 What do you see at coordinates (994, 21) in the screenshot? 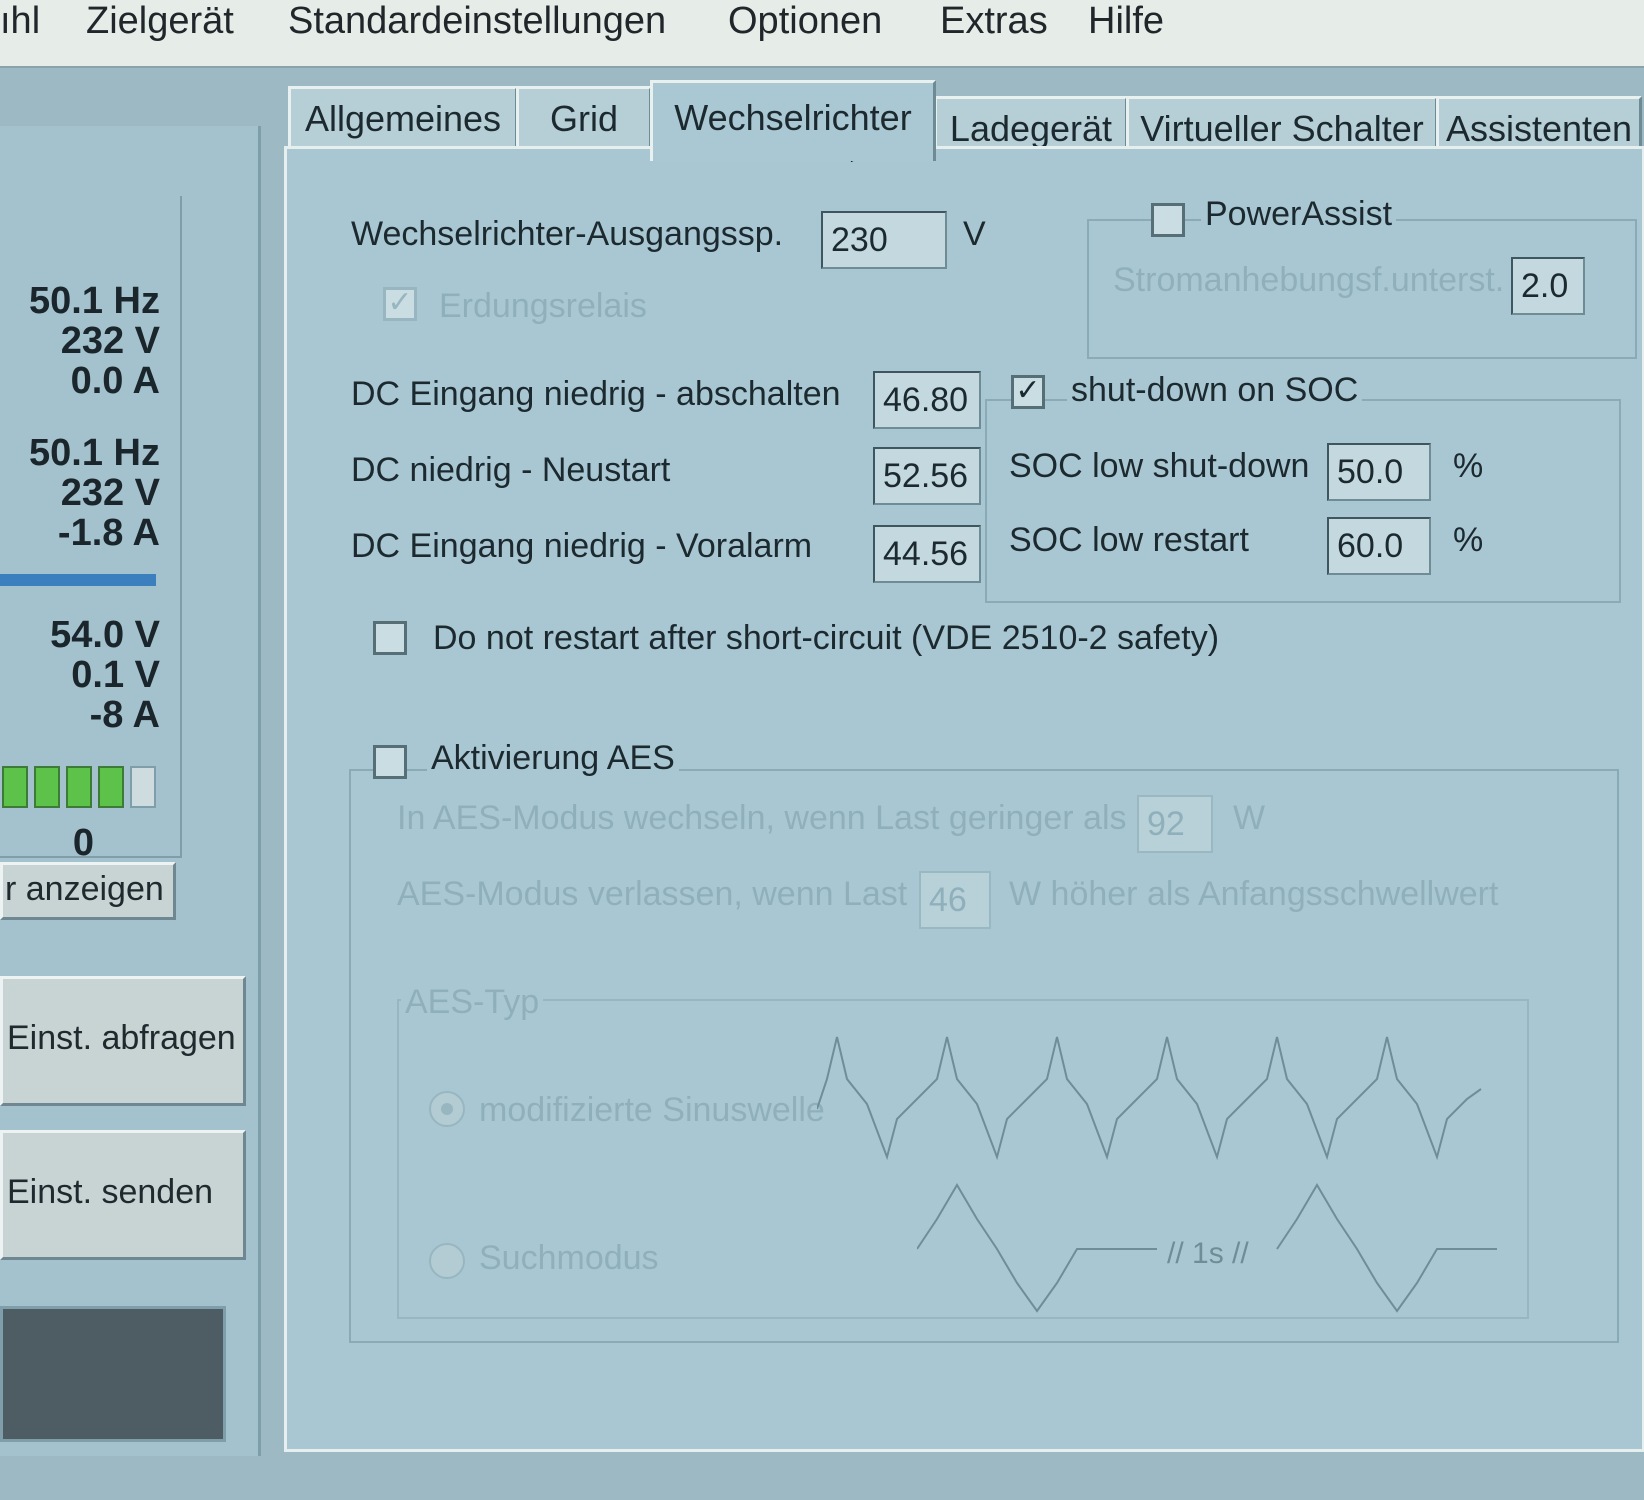
I see `menu-extras: Extras` at bounding box center [994, 21].